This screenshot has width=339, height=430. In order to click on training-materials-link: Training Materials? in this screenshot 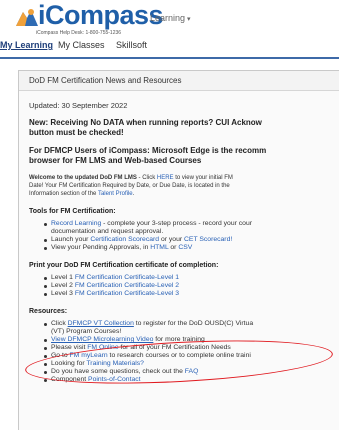, I will do `click(115, 363)`.